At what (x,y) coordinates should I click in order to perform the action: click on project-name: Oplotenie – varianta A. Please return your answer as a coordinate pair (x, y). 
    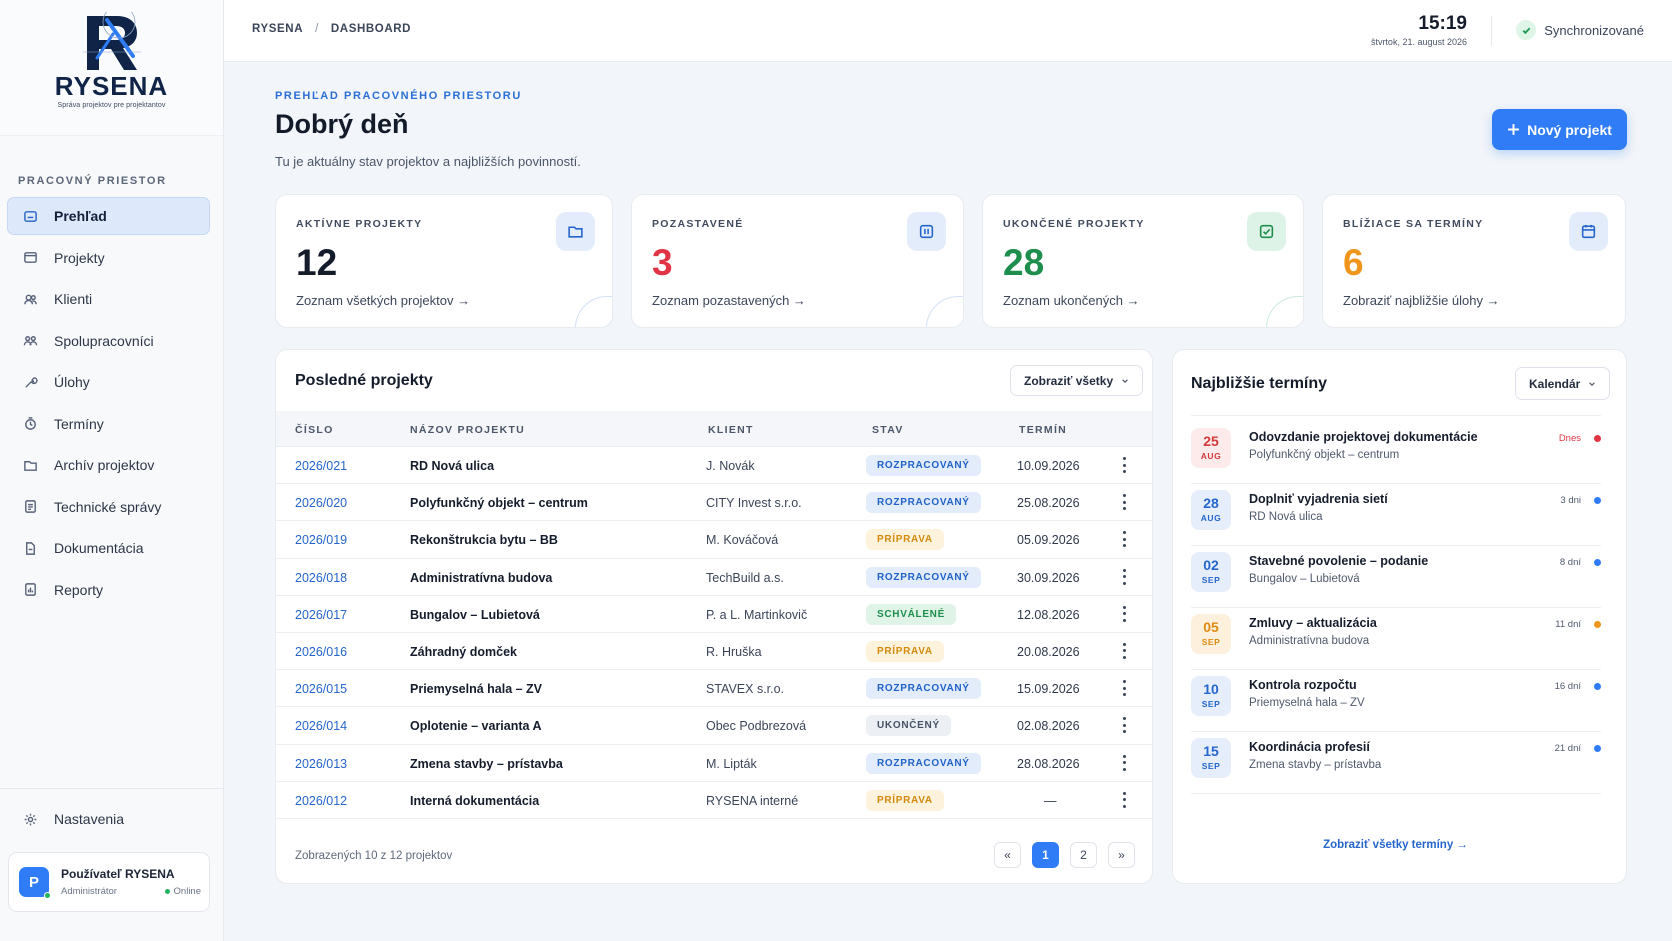
    Looking at the image, I should click on (476, 726).